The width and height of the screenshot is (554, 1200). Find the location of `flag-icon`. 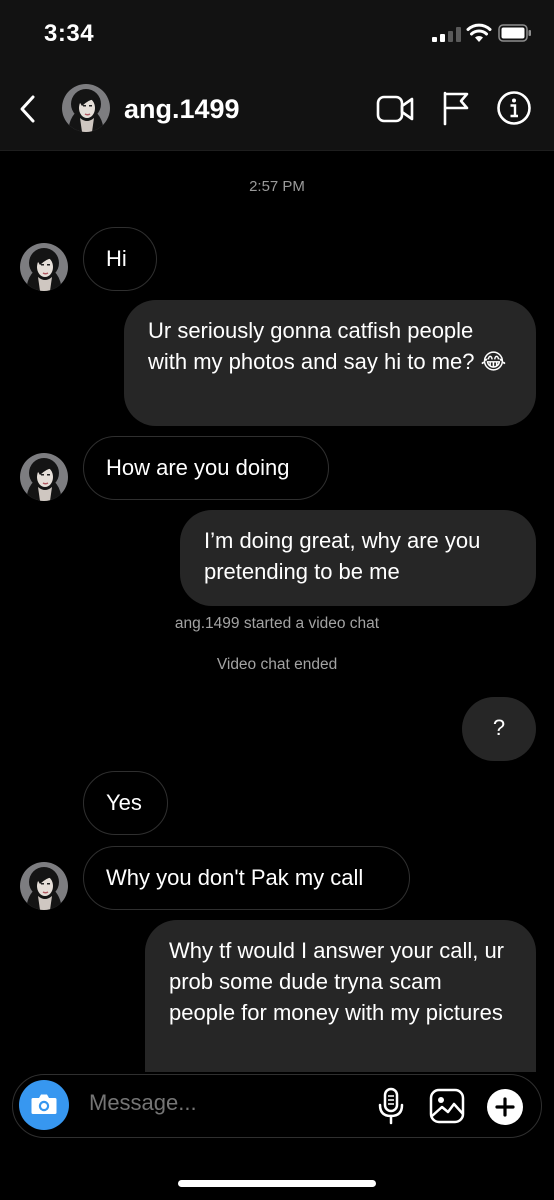

flag-icon is located at coordinates (456, 108).